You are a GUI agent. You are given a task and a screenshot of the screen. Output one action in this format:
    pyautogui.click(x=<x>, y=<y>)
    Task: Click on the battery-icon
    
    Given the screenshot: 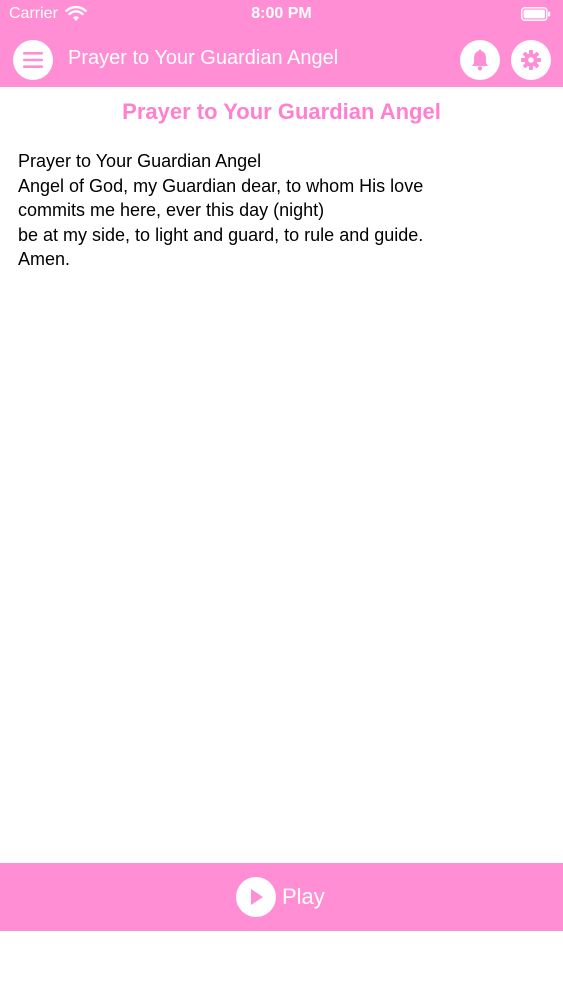 What is the action you would take?
    pyautogui.click(x=536, y=14)
    